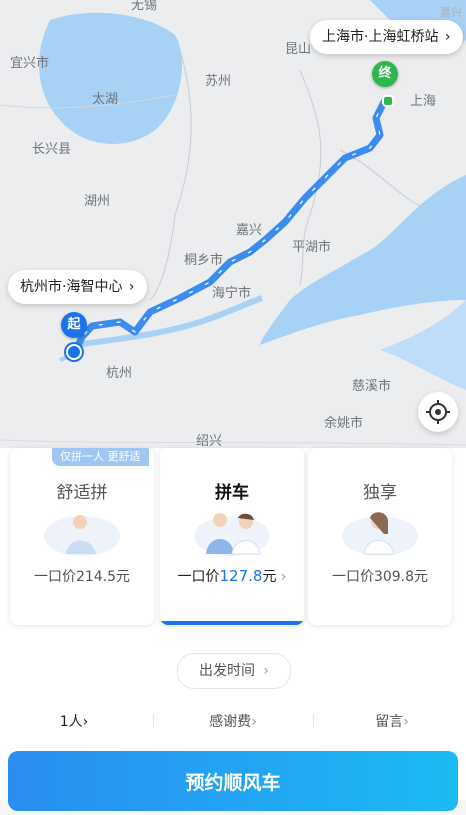 The height and width of the screenshot is (815, 466). I want to click on origin-pin-label: 起, so click(74, 324).